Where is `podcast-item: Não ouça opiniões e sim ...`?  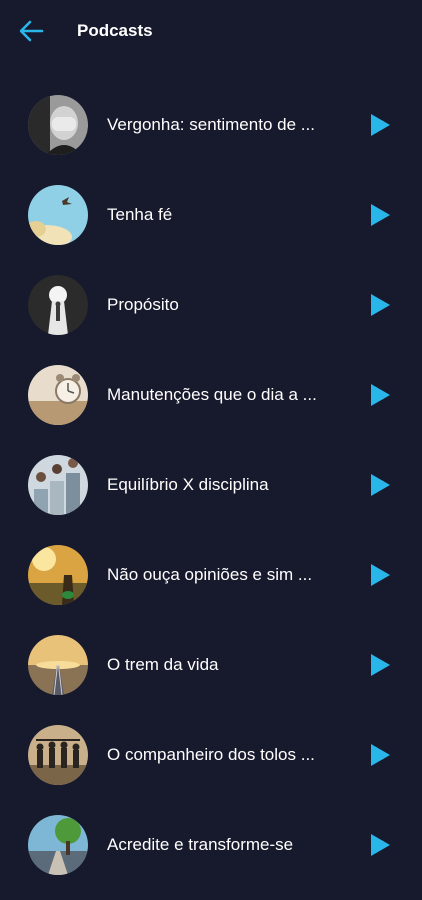
podcast-item: Não ouça opiniões e sim ... is located at coordinates (211, 575).